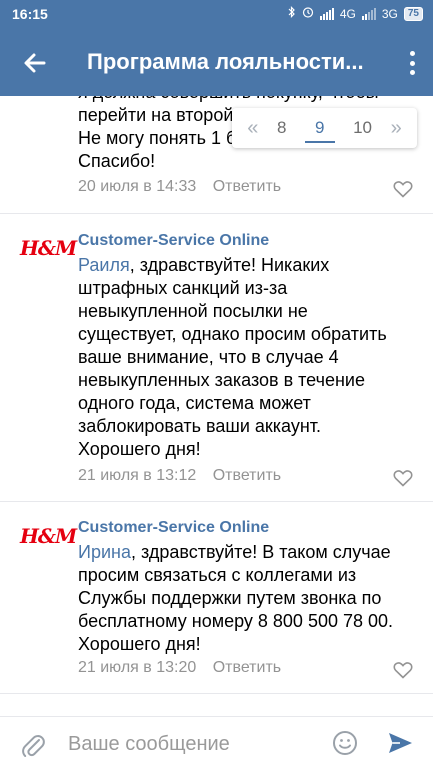  What do you see at coordinates (412, 63) in the screenshot?
I see `more-vertical-icon` at bounding box center [412, 63].